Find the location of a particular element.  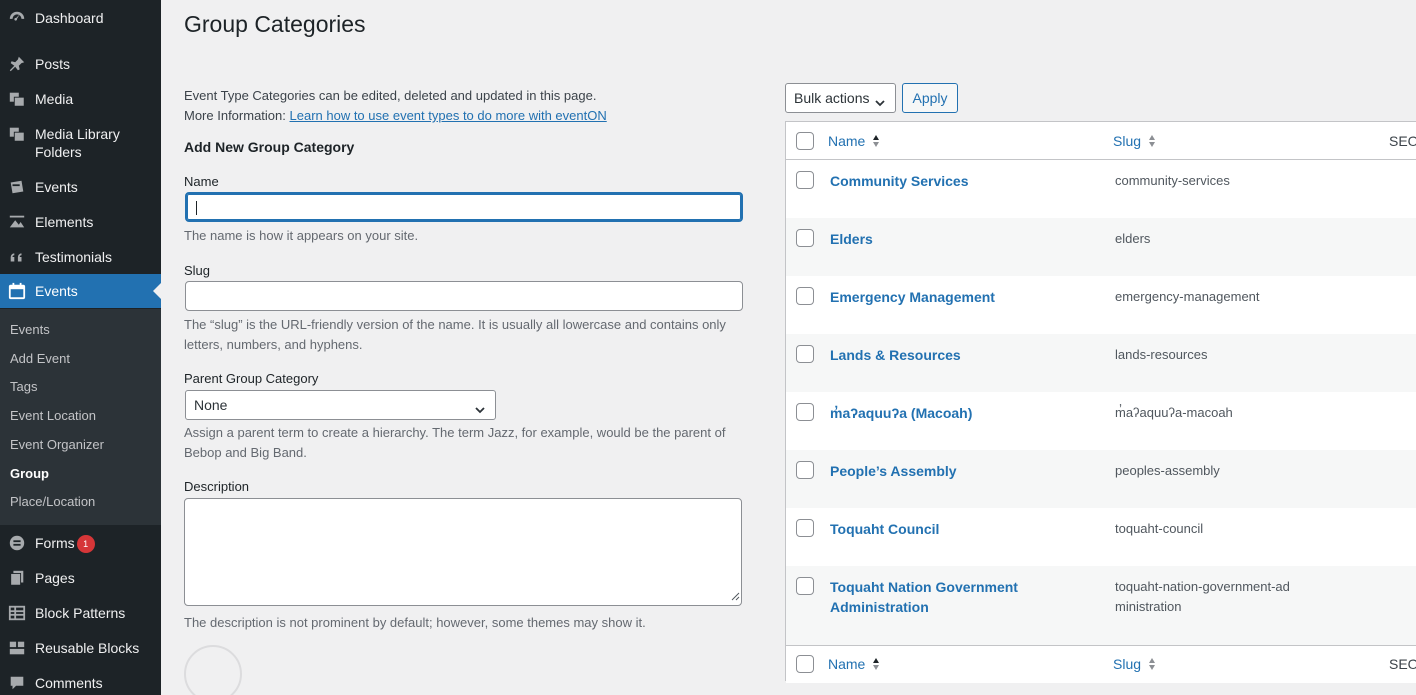

menu-label: Media Library Folders is located at coordinates (77, 143).